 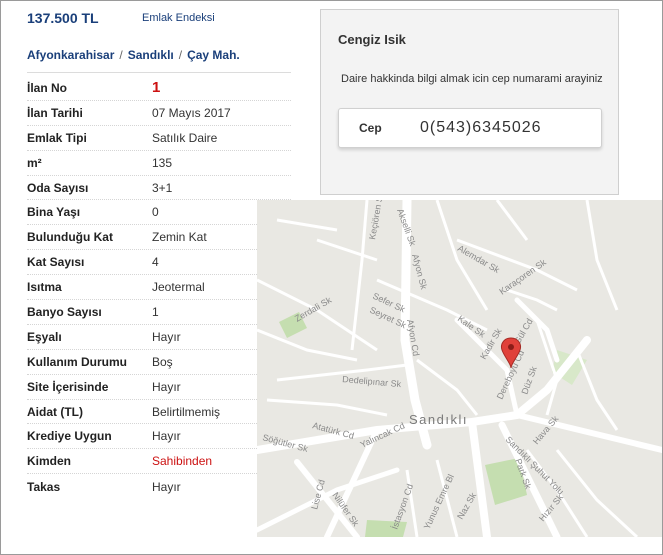 What do you see at coordinates (162, 162) in the screenshot?
I see `detail-value: 135` at bounding box center [162, 162].